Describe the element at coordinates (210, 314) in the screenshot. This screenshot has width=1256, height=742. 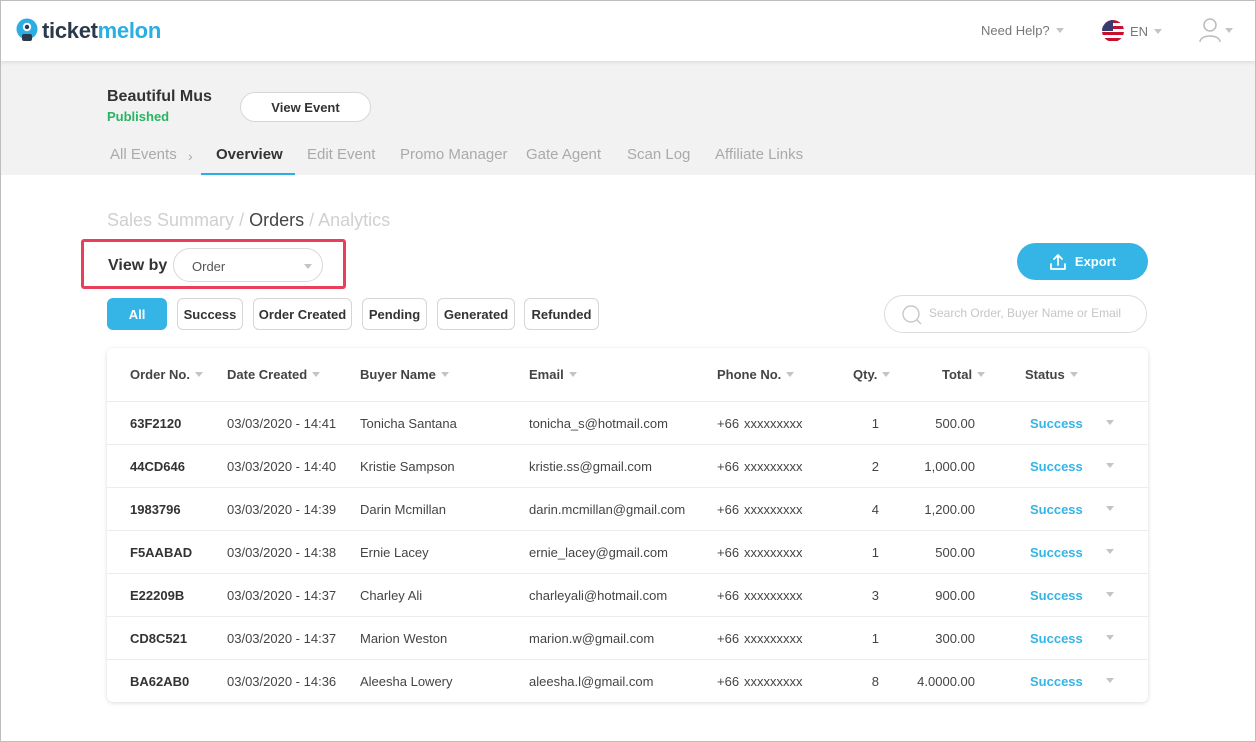
I see `filter-success: Success` at that location.